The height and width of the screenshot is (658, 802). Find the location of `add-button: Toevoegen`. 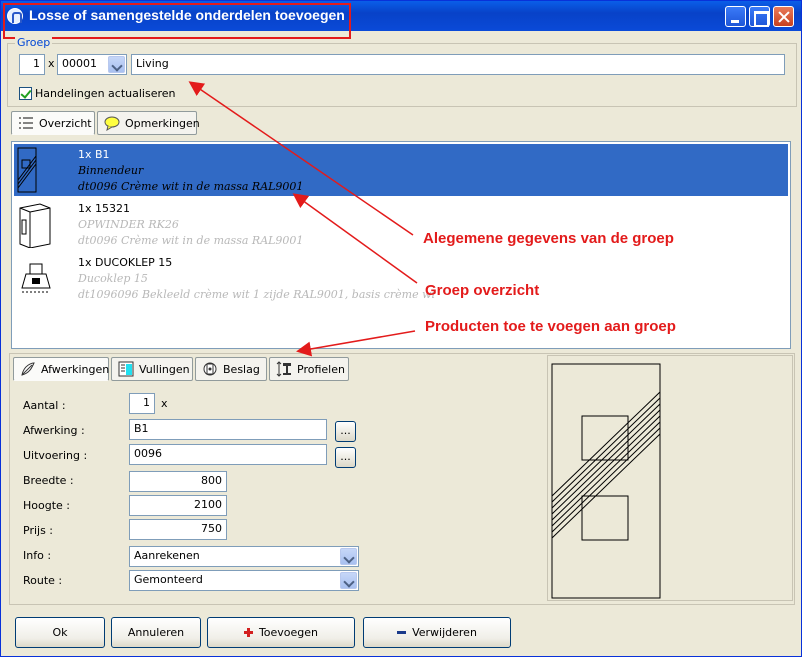

add-button: Toevoegen is located at coordinates (281, 632).